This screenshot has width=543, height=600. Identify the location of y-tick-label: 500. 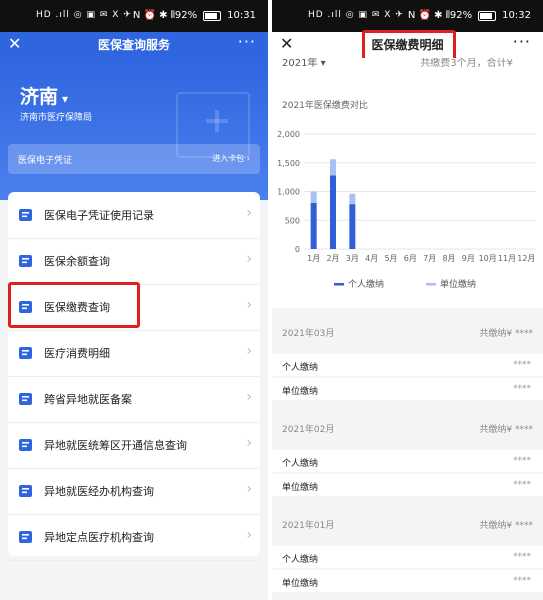
(292, 220).